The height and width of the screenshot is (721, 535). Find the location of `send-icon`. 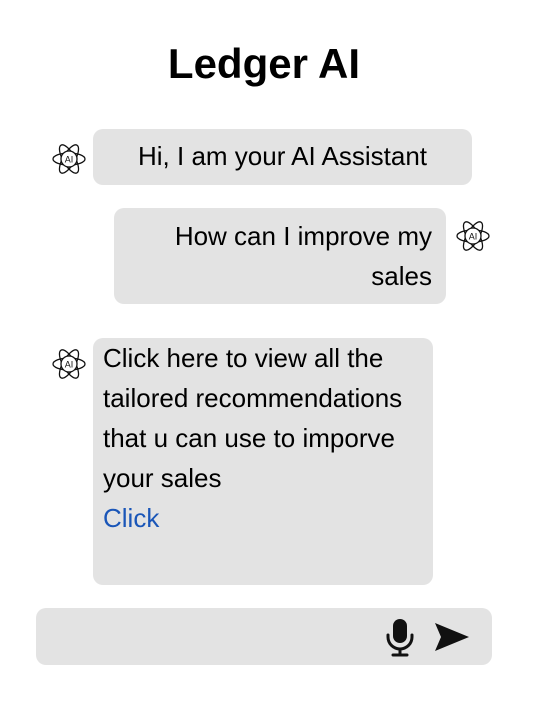

send-icon is located at coordinates (452, 637).